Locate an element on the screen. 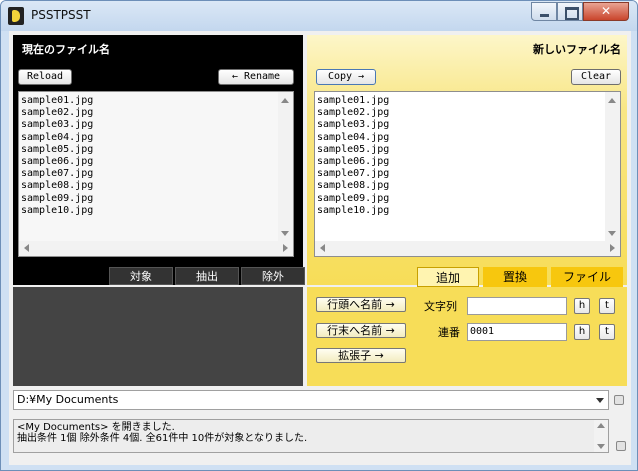  title-bar: PSSTPSST is located at coordinates (319, 16).